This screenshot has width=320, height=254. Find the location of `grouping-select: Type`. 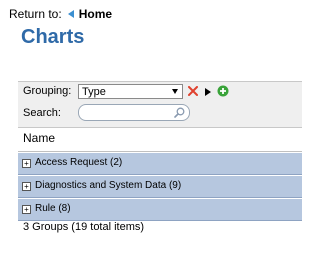

grouping-select: Type is located at coordinates (130, 91).